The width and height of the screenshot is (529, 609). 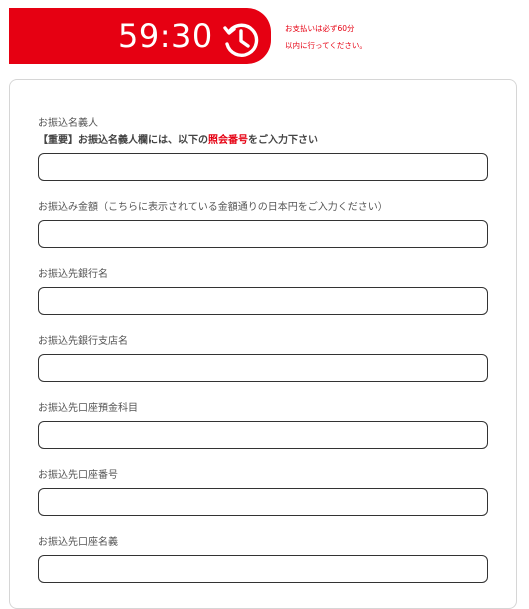 I want to click on note-suffix: をご入力下さい, so click(x=283, y=140).